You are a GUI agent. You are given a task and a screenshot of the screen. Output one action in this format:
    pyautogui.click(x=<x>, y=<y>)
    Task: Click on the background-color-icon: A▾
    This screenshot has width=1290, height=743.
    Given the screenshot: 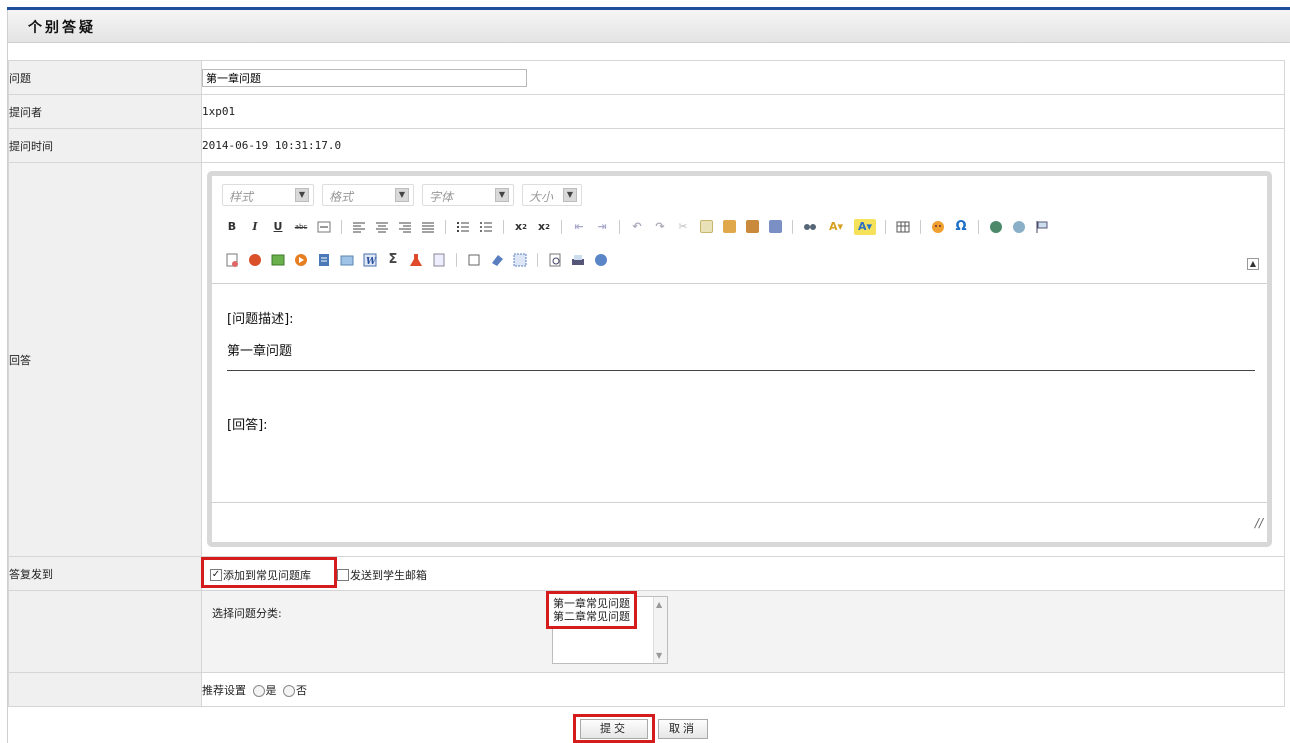 What is the action you would take?
    pyautogui.click(x=865, y=226)
    